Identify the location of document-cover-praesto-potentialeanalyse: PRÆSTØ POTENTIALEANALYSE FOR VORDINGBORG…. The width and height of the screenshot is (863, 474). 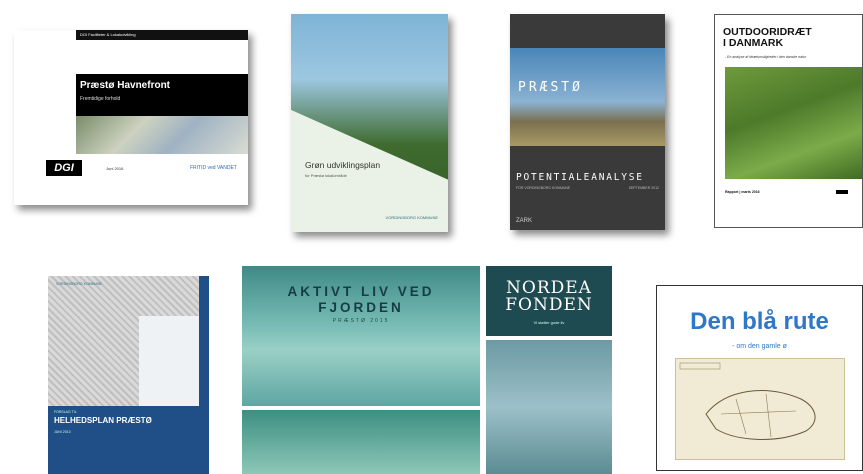
(587, 122).